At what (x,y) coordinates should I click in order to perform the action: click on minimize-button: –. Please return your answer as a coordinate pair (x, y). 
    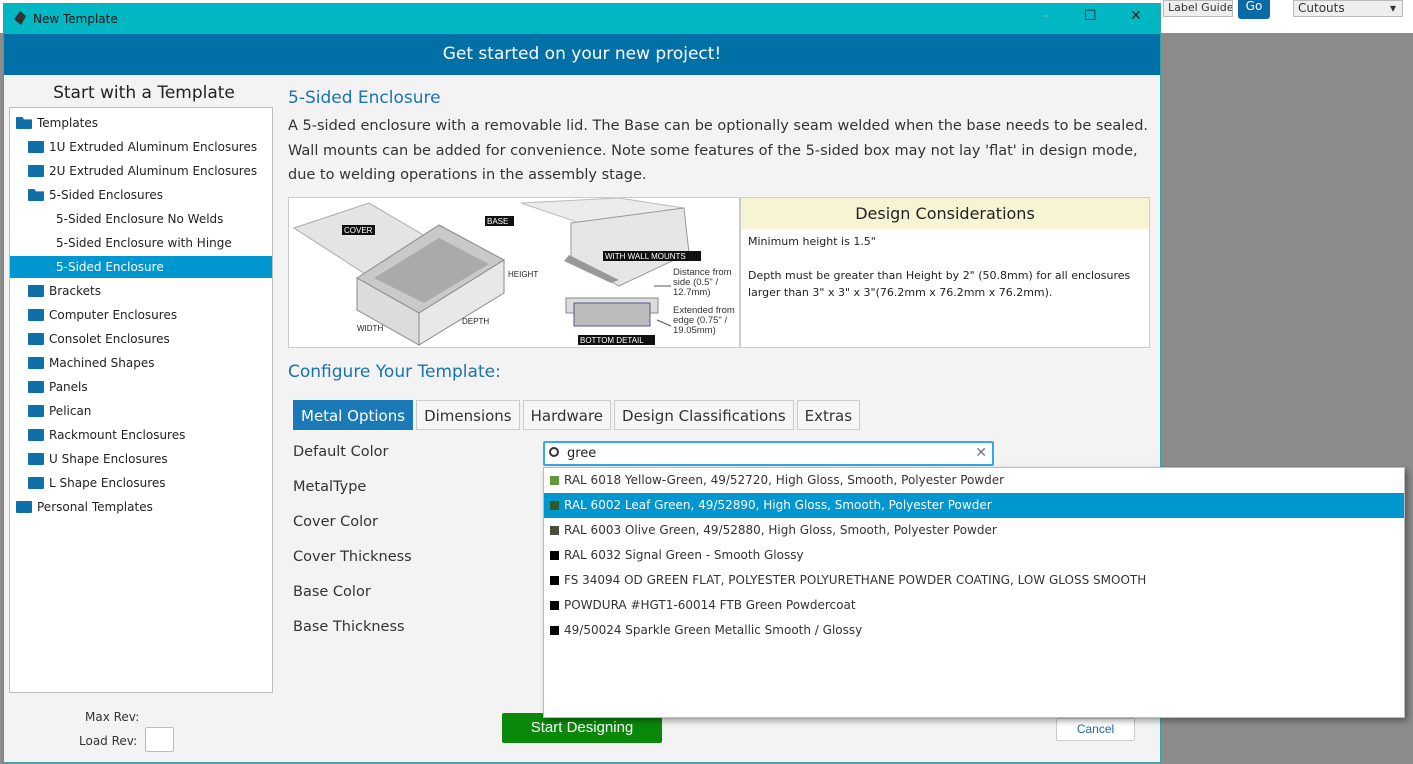
    Looking at the image, I should click on (1045, 16).